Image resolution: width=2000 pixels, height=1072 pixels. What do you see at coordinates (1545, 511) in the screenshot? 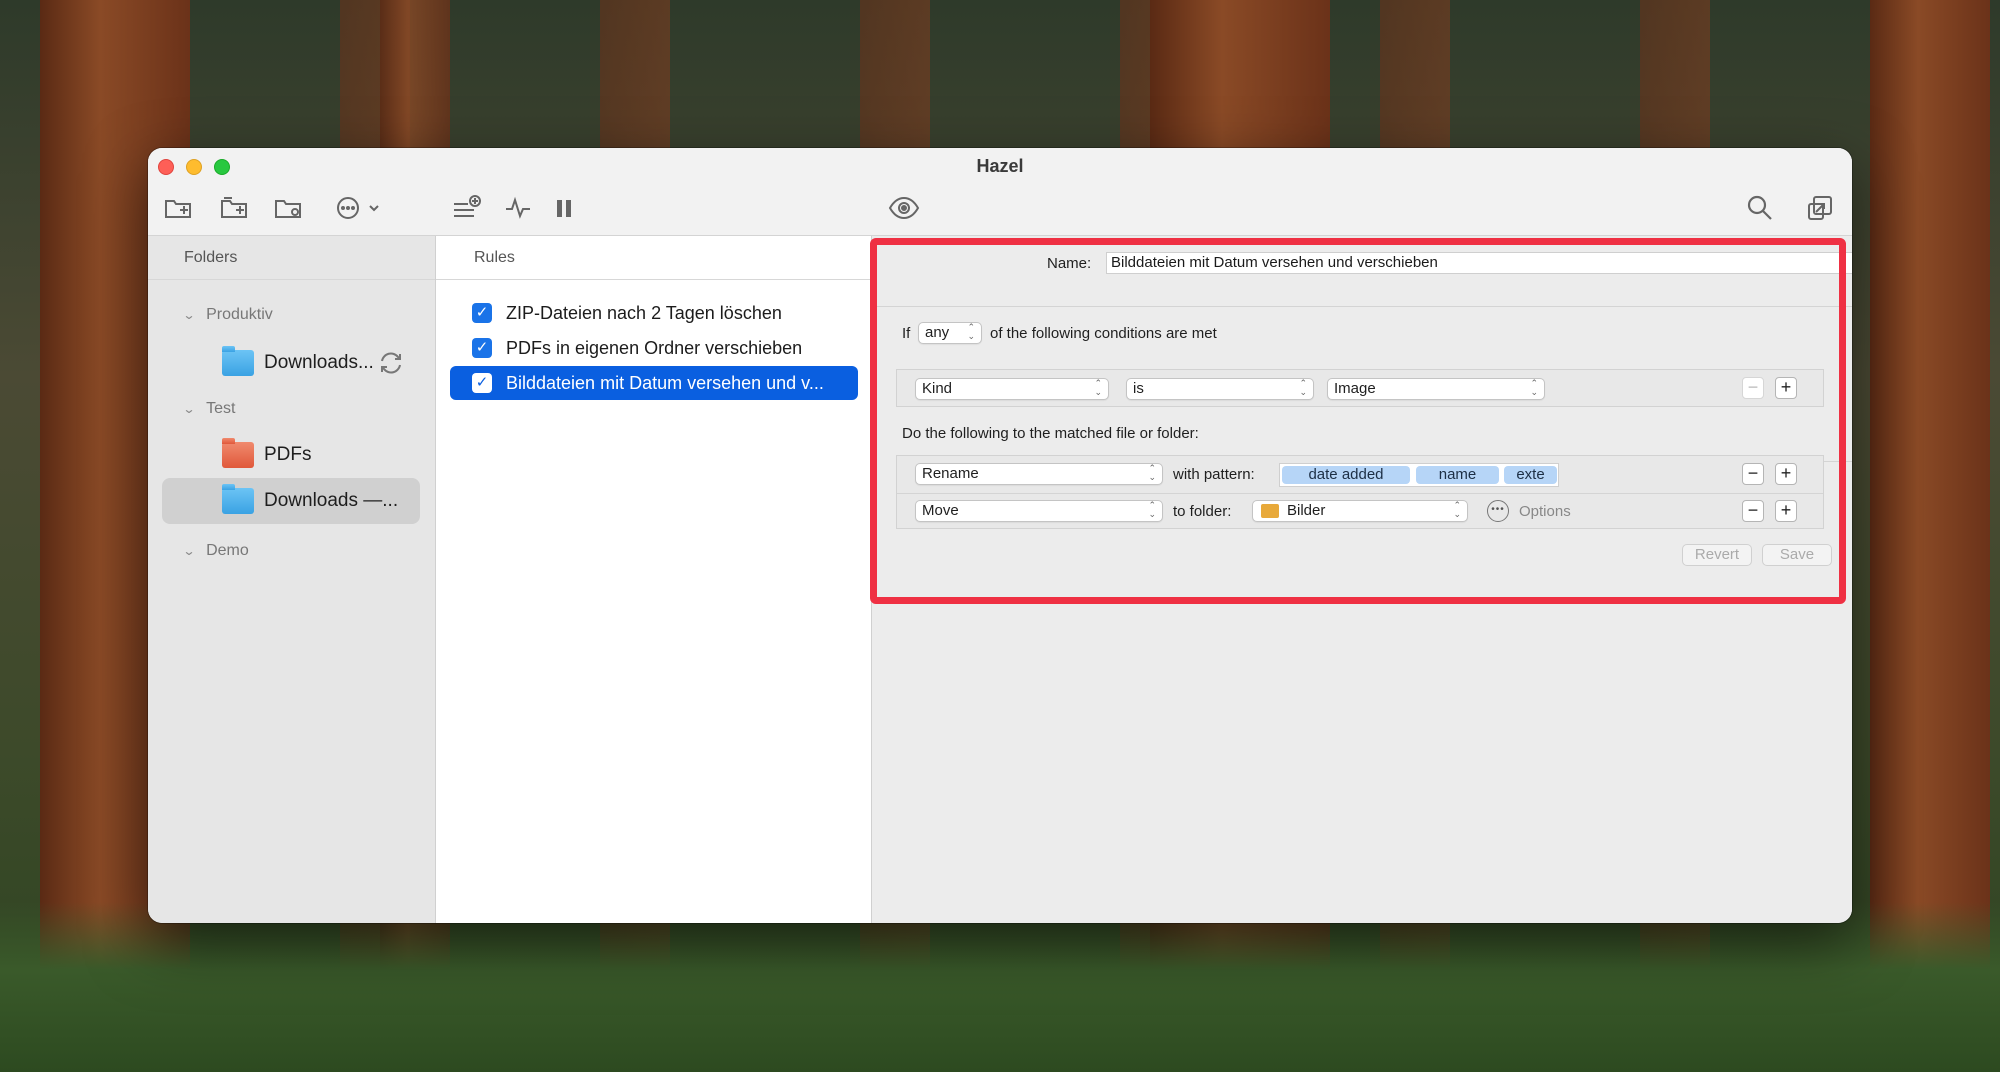
I see `options-link: Options` at bounding box center [1545, 511].